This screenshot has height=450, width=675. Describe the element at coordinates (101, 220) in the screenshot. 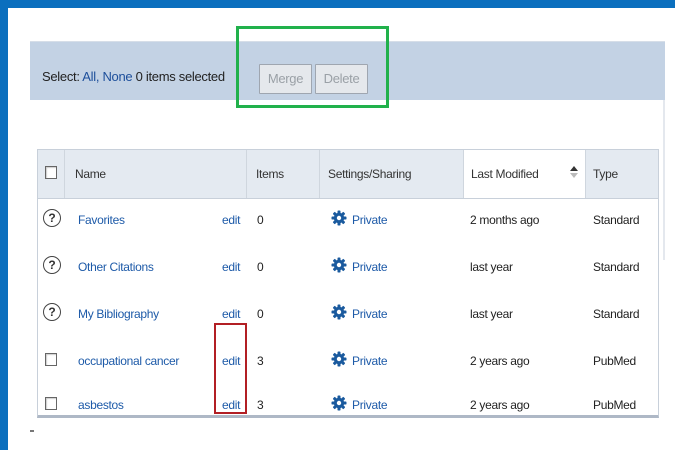

I see `collection-name-link: Favorites` at that location.